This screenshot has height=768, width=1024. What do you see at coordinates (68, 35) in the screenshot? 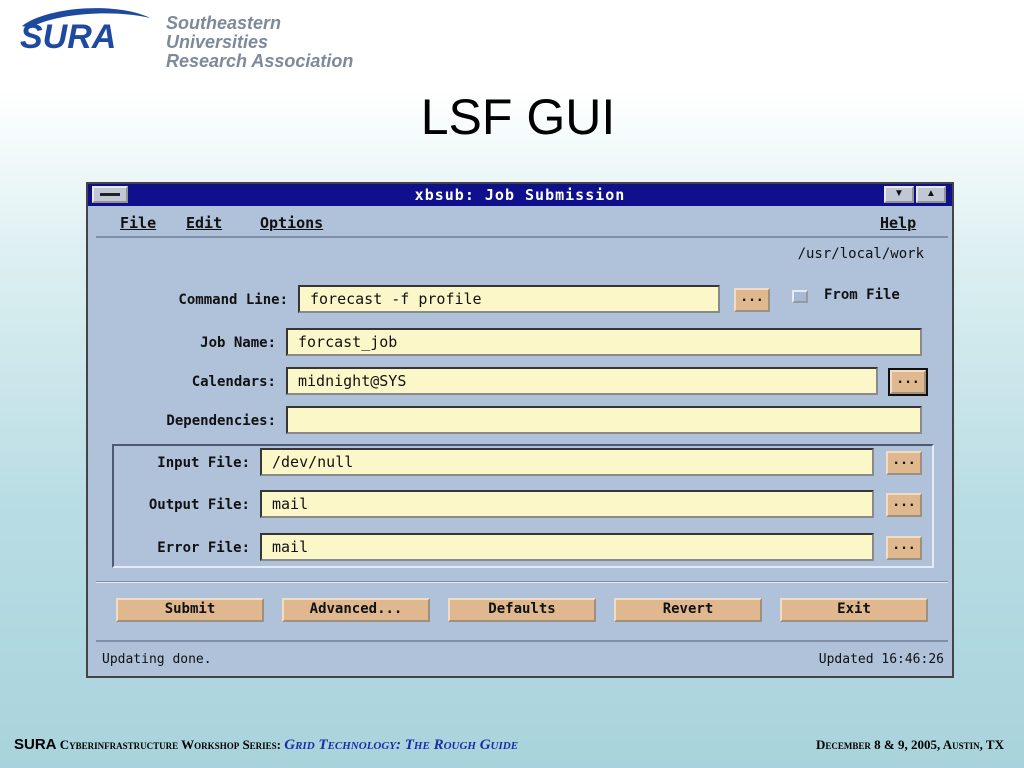
I see `logo-mark-text: SURA` at bounding box center [68, 35].